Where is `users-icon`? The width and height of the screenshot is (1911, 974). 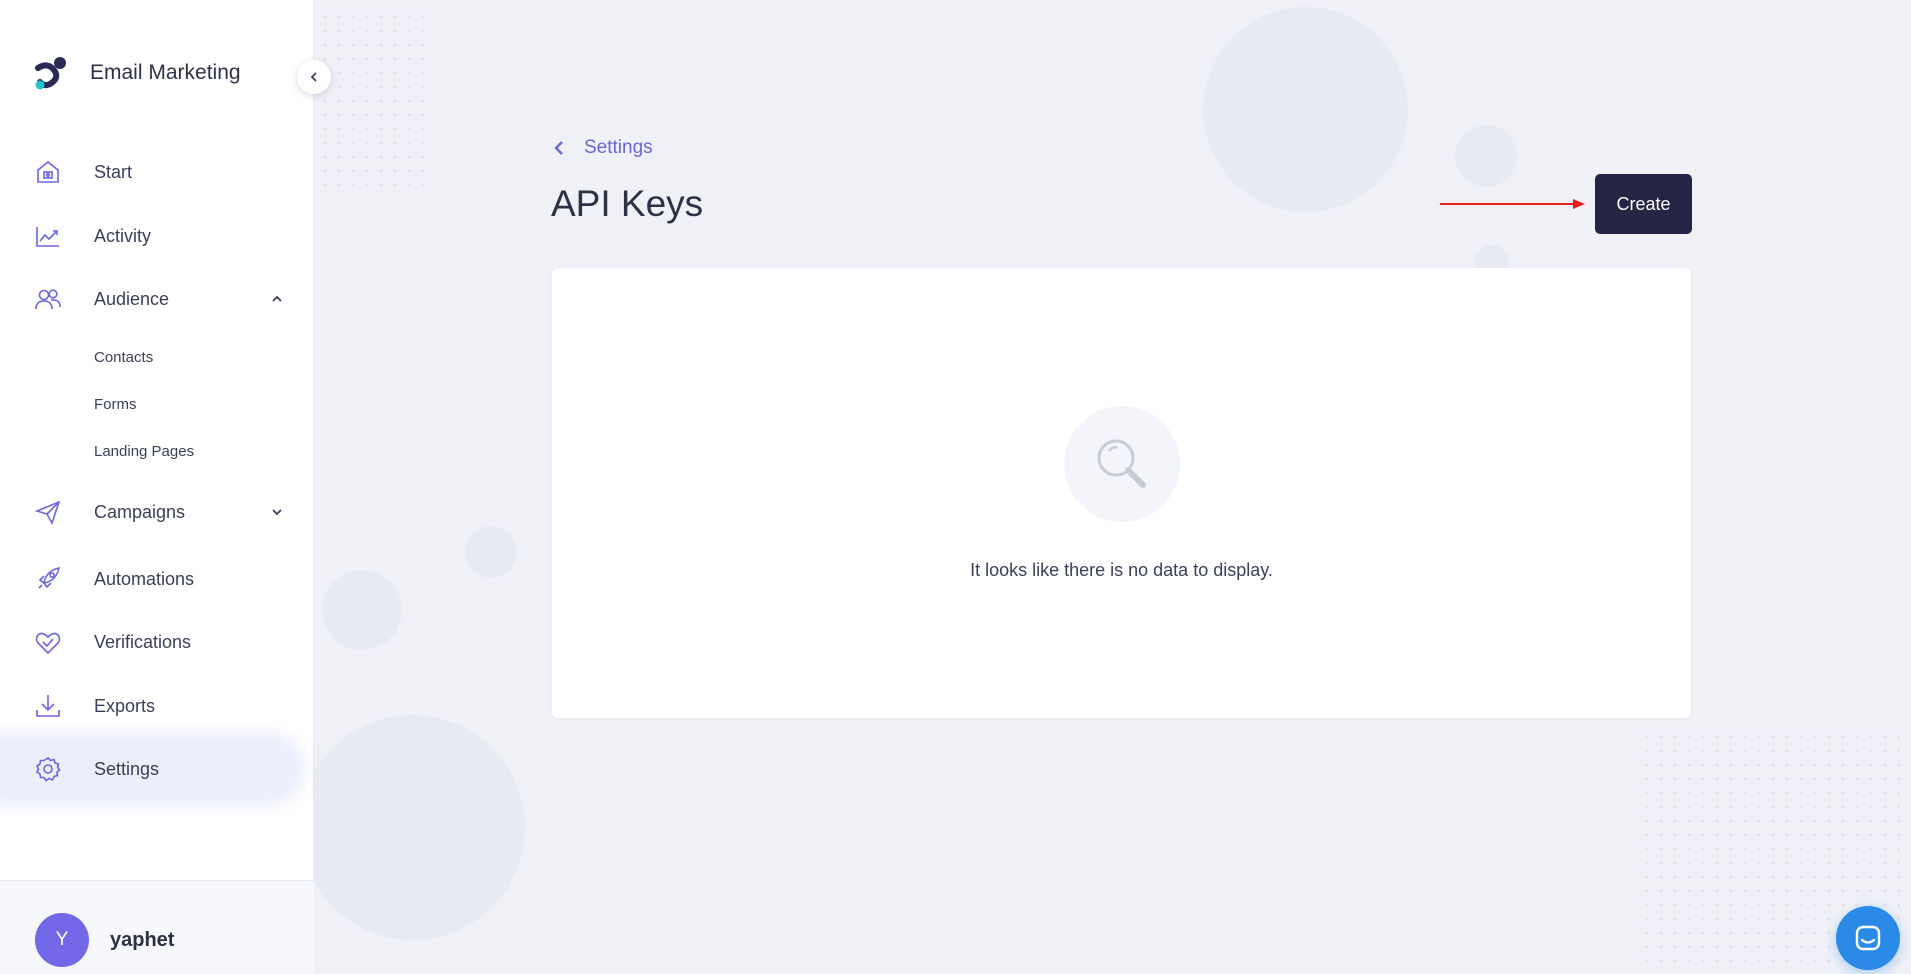
users-icon is located at coordinates (48, 299).